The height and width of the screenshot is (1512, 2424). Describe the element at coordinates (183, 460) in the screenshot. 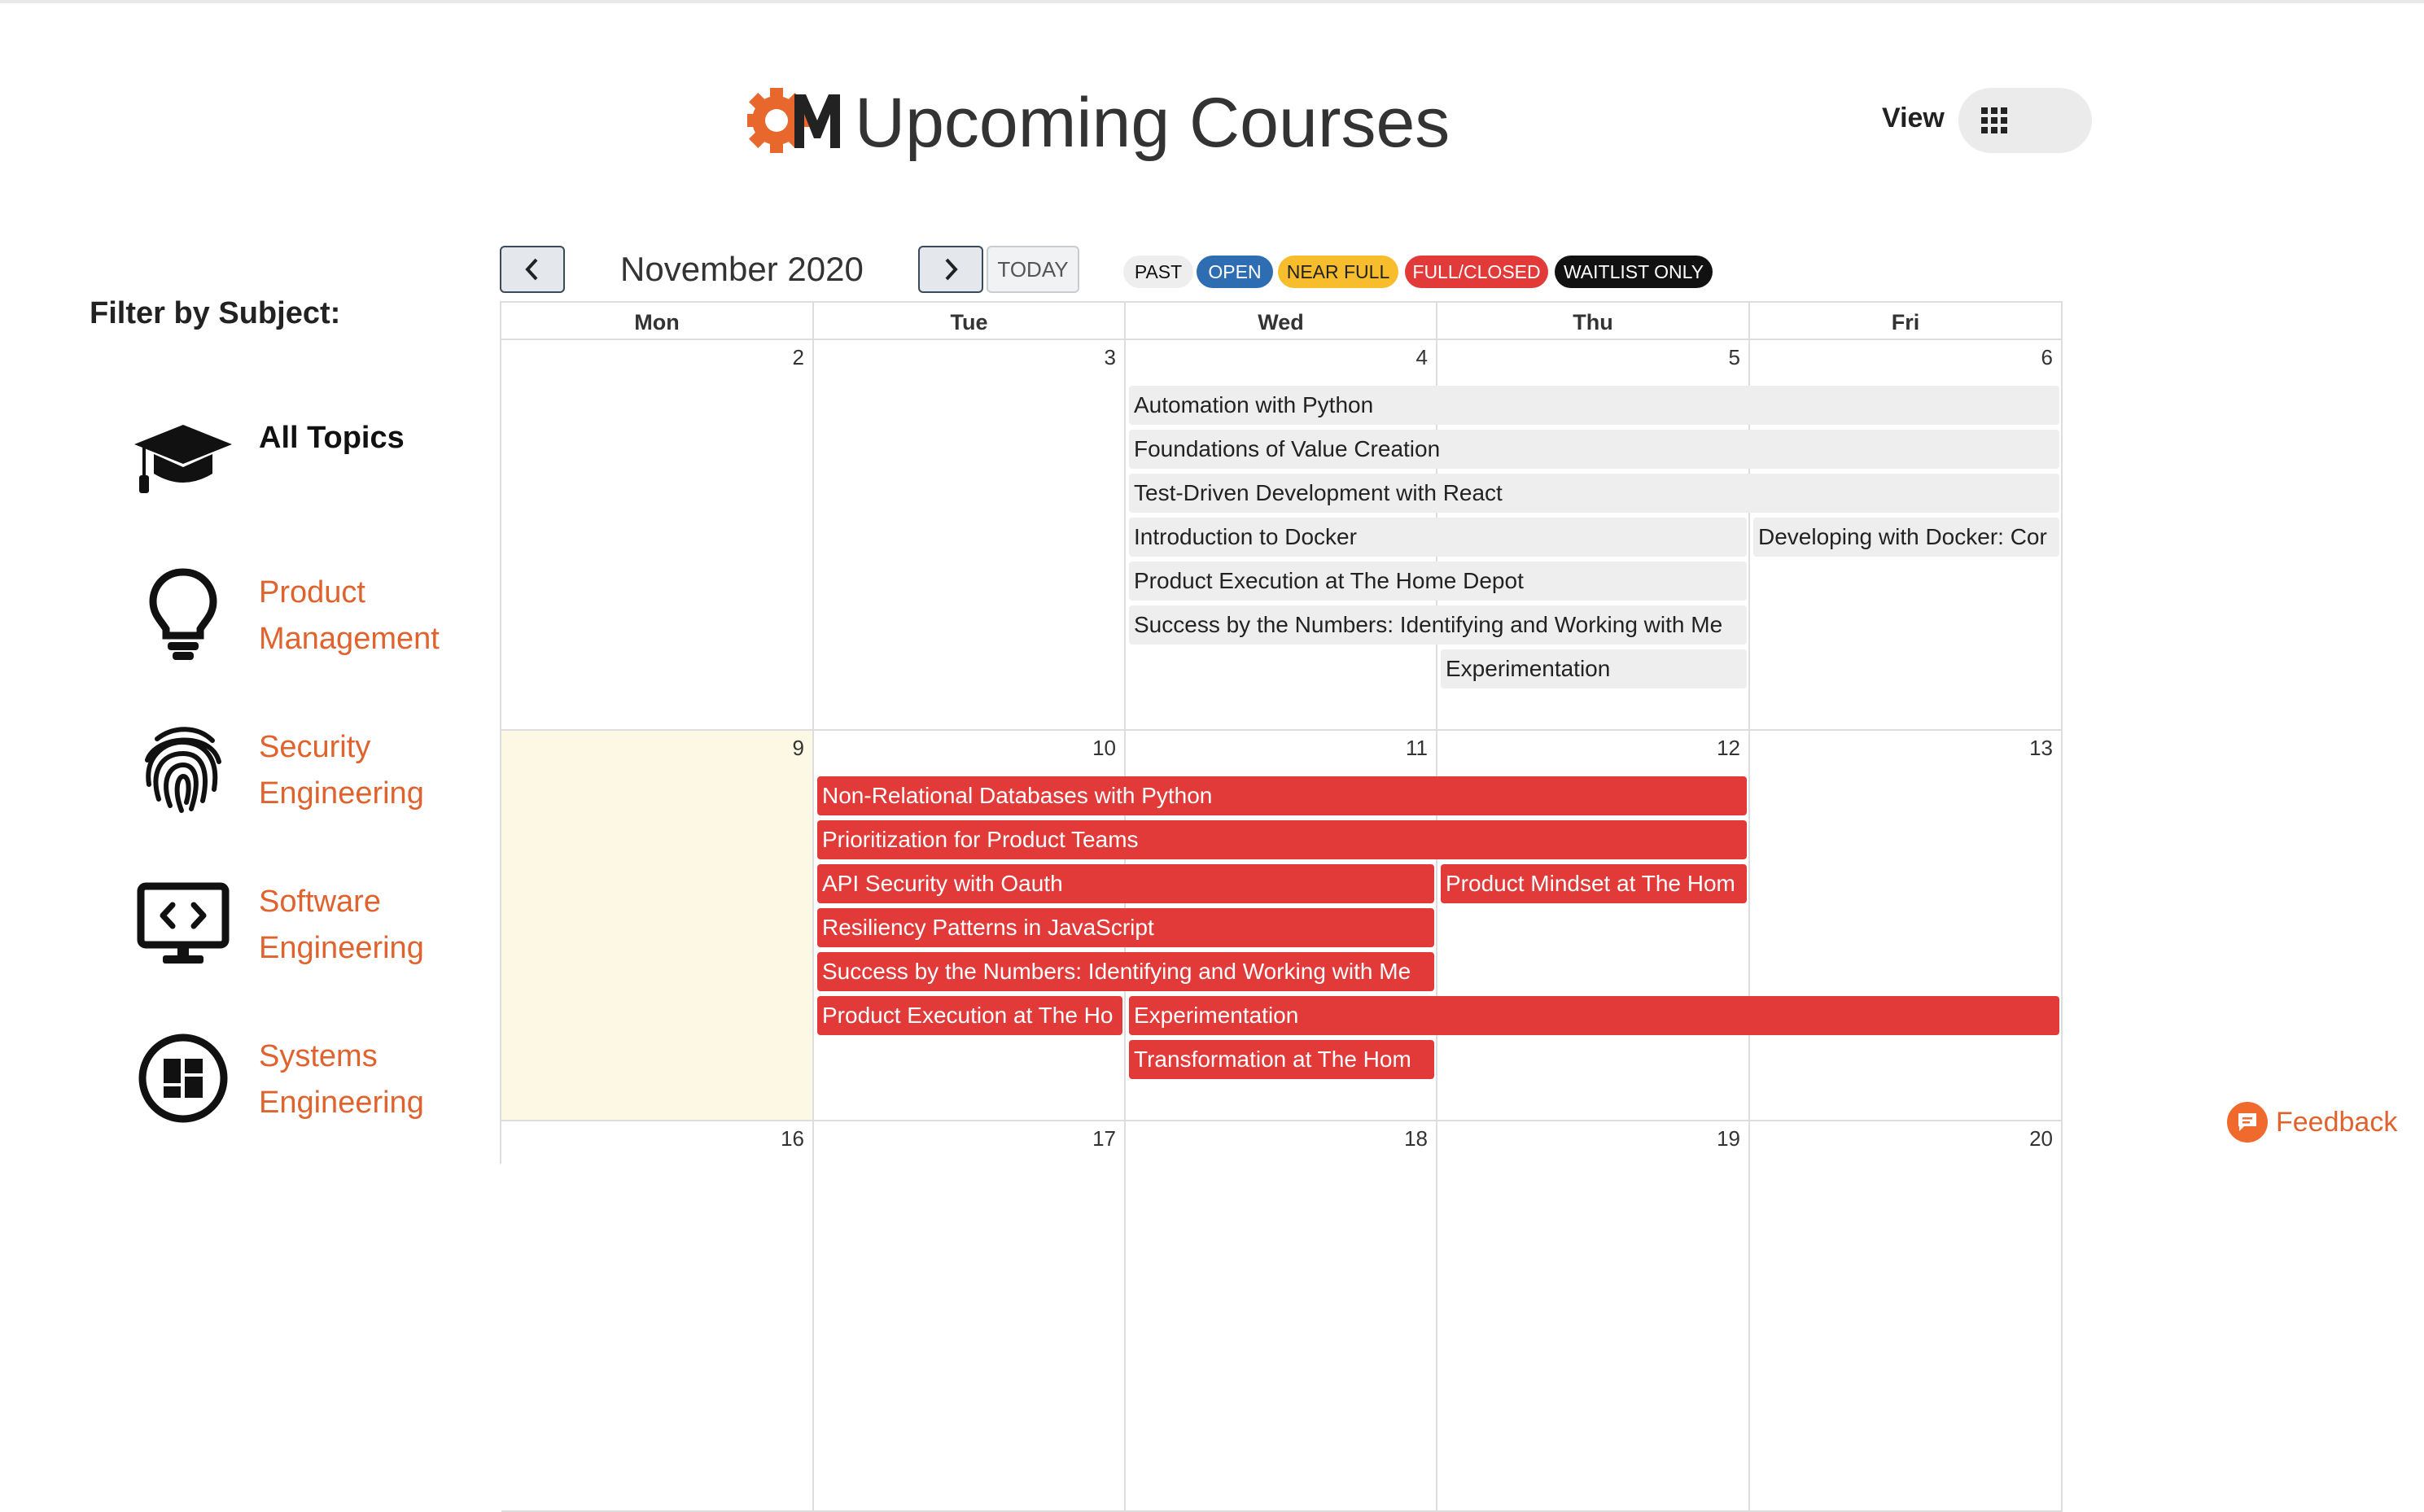

I see `graduation-cap-icon` at that location.